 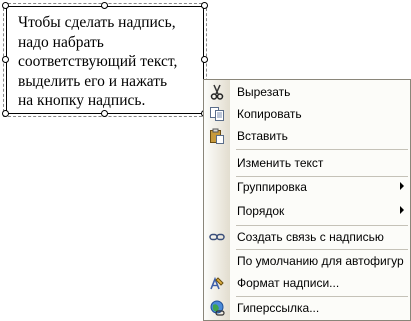 I want to click on scissors-icon, so click(x=217, y=92).